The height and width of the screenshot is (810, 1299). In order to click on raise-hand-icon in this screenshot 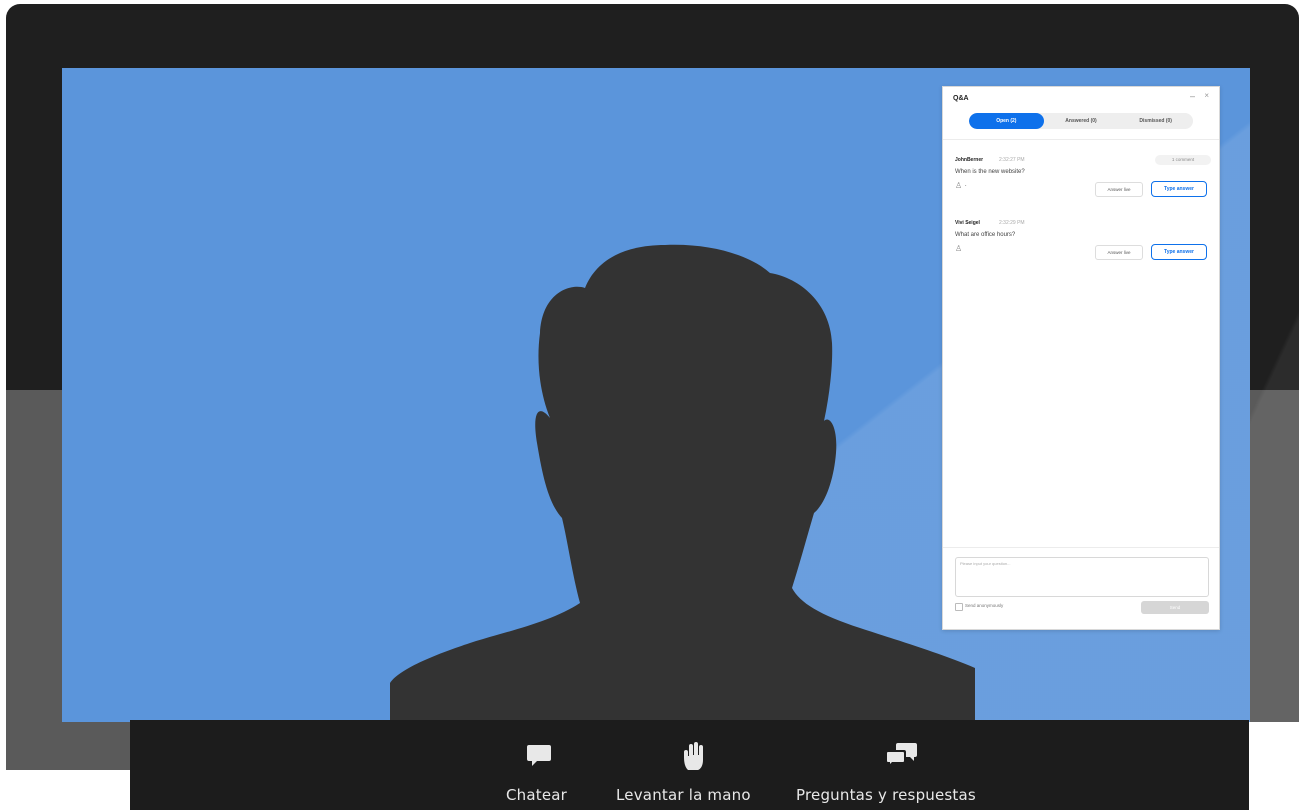, I will do `click(693, 756)`.